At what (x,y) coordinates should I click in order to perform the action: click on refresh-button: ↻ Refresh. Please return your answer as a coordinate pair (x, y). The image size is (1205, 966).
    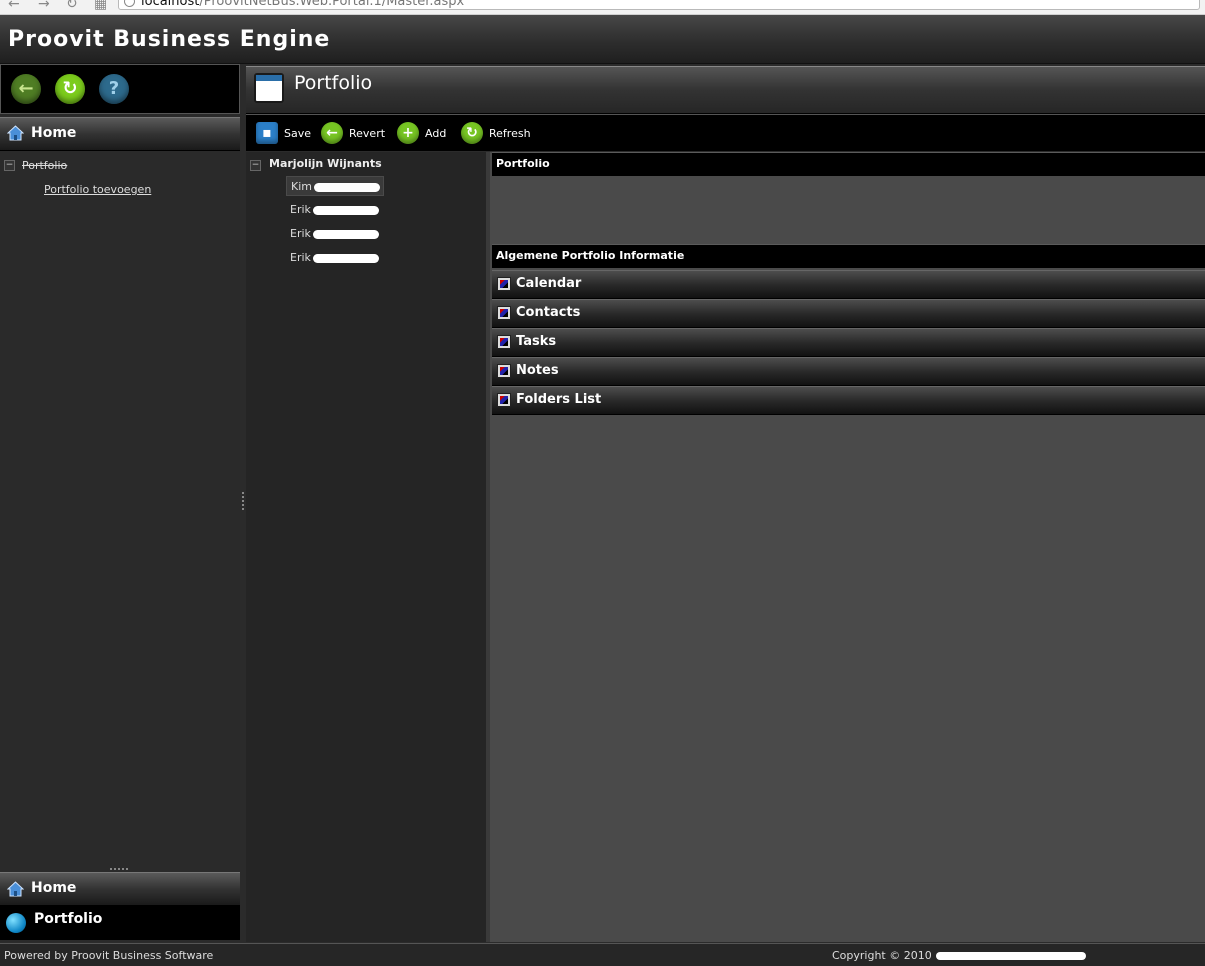
    Looking at the image, I should click on (496, 133).